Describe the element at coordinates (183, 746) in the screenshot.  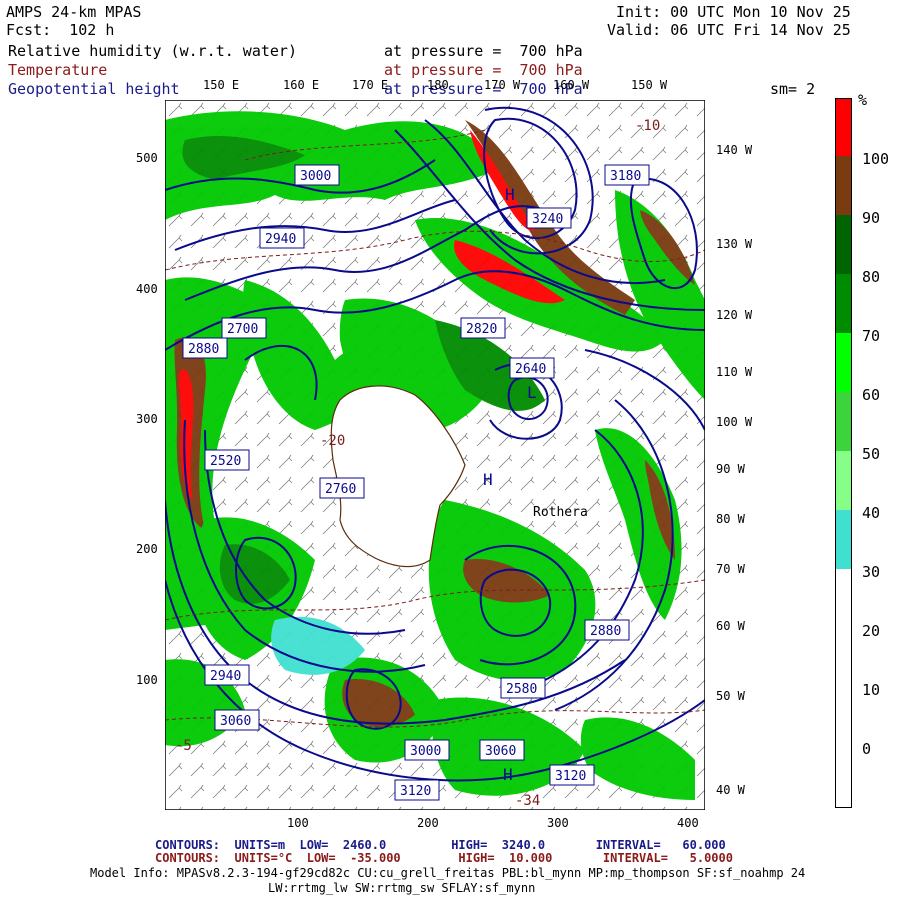
I see `temp-label-2: -5` at that location.